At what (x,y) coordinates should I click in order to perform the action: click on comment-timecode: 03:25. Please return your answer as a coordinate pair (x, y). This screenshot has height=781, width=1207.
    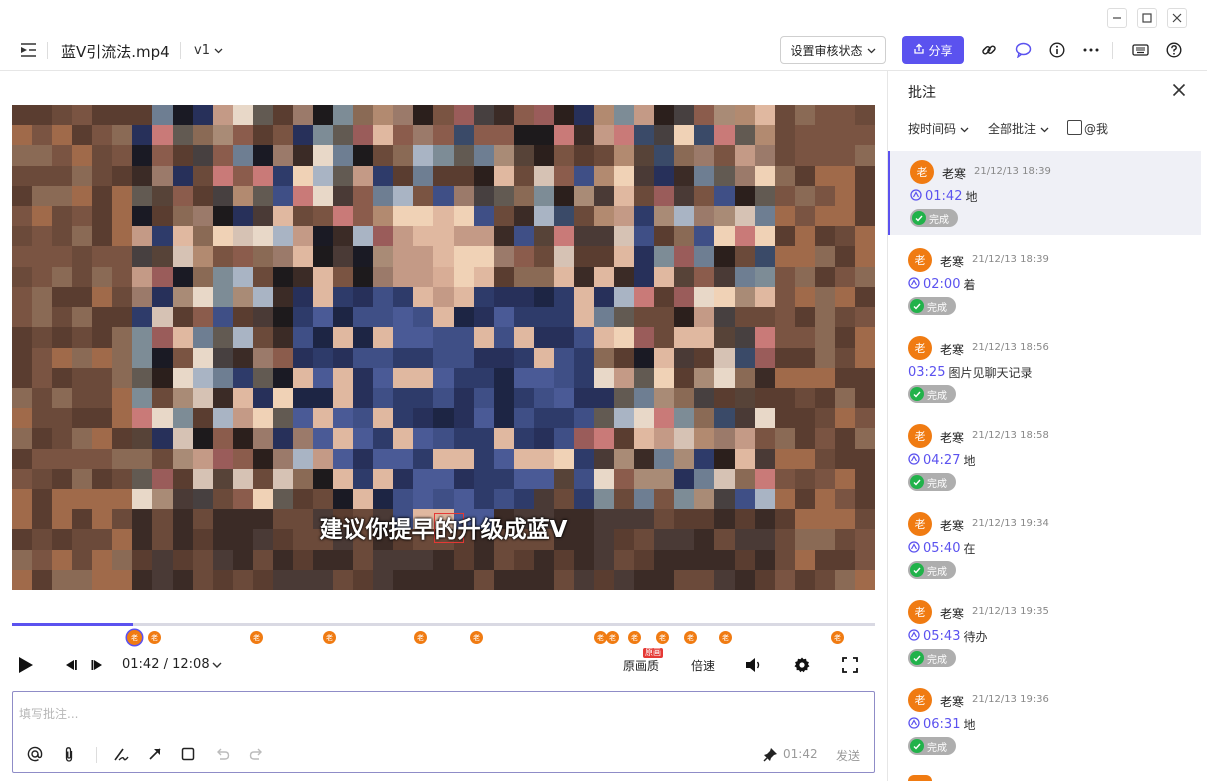
    Looking at the image, I should click on (926, 372).